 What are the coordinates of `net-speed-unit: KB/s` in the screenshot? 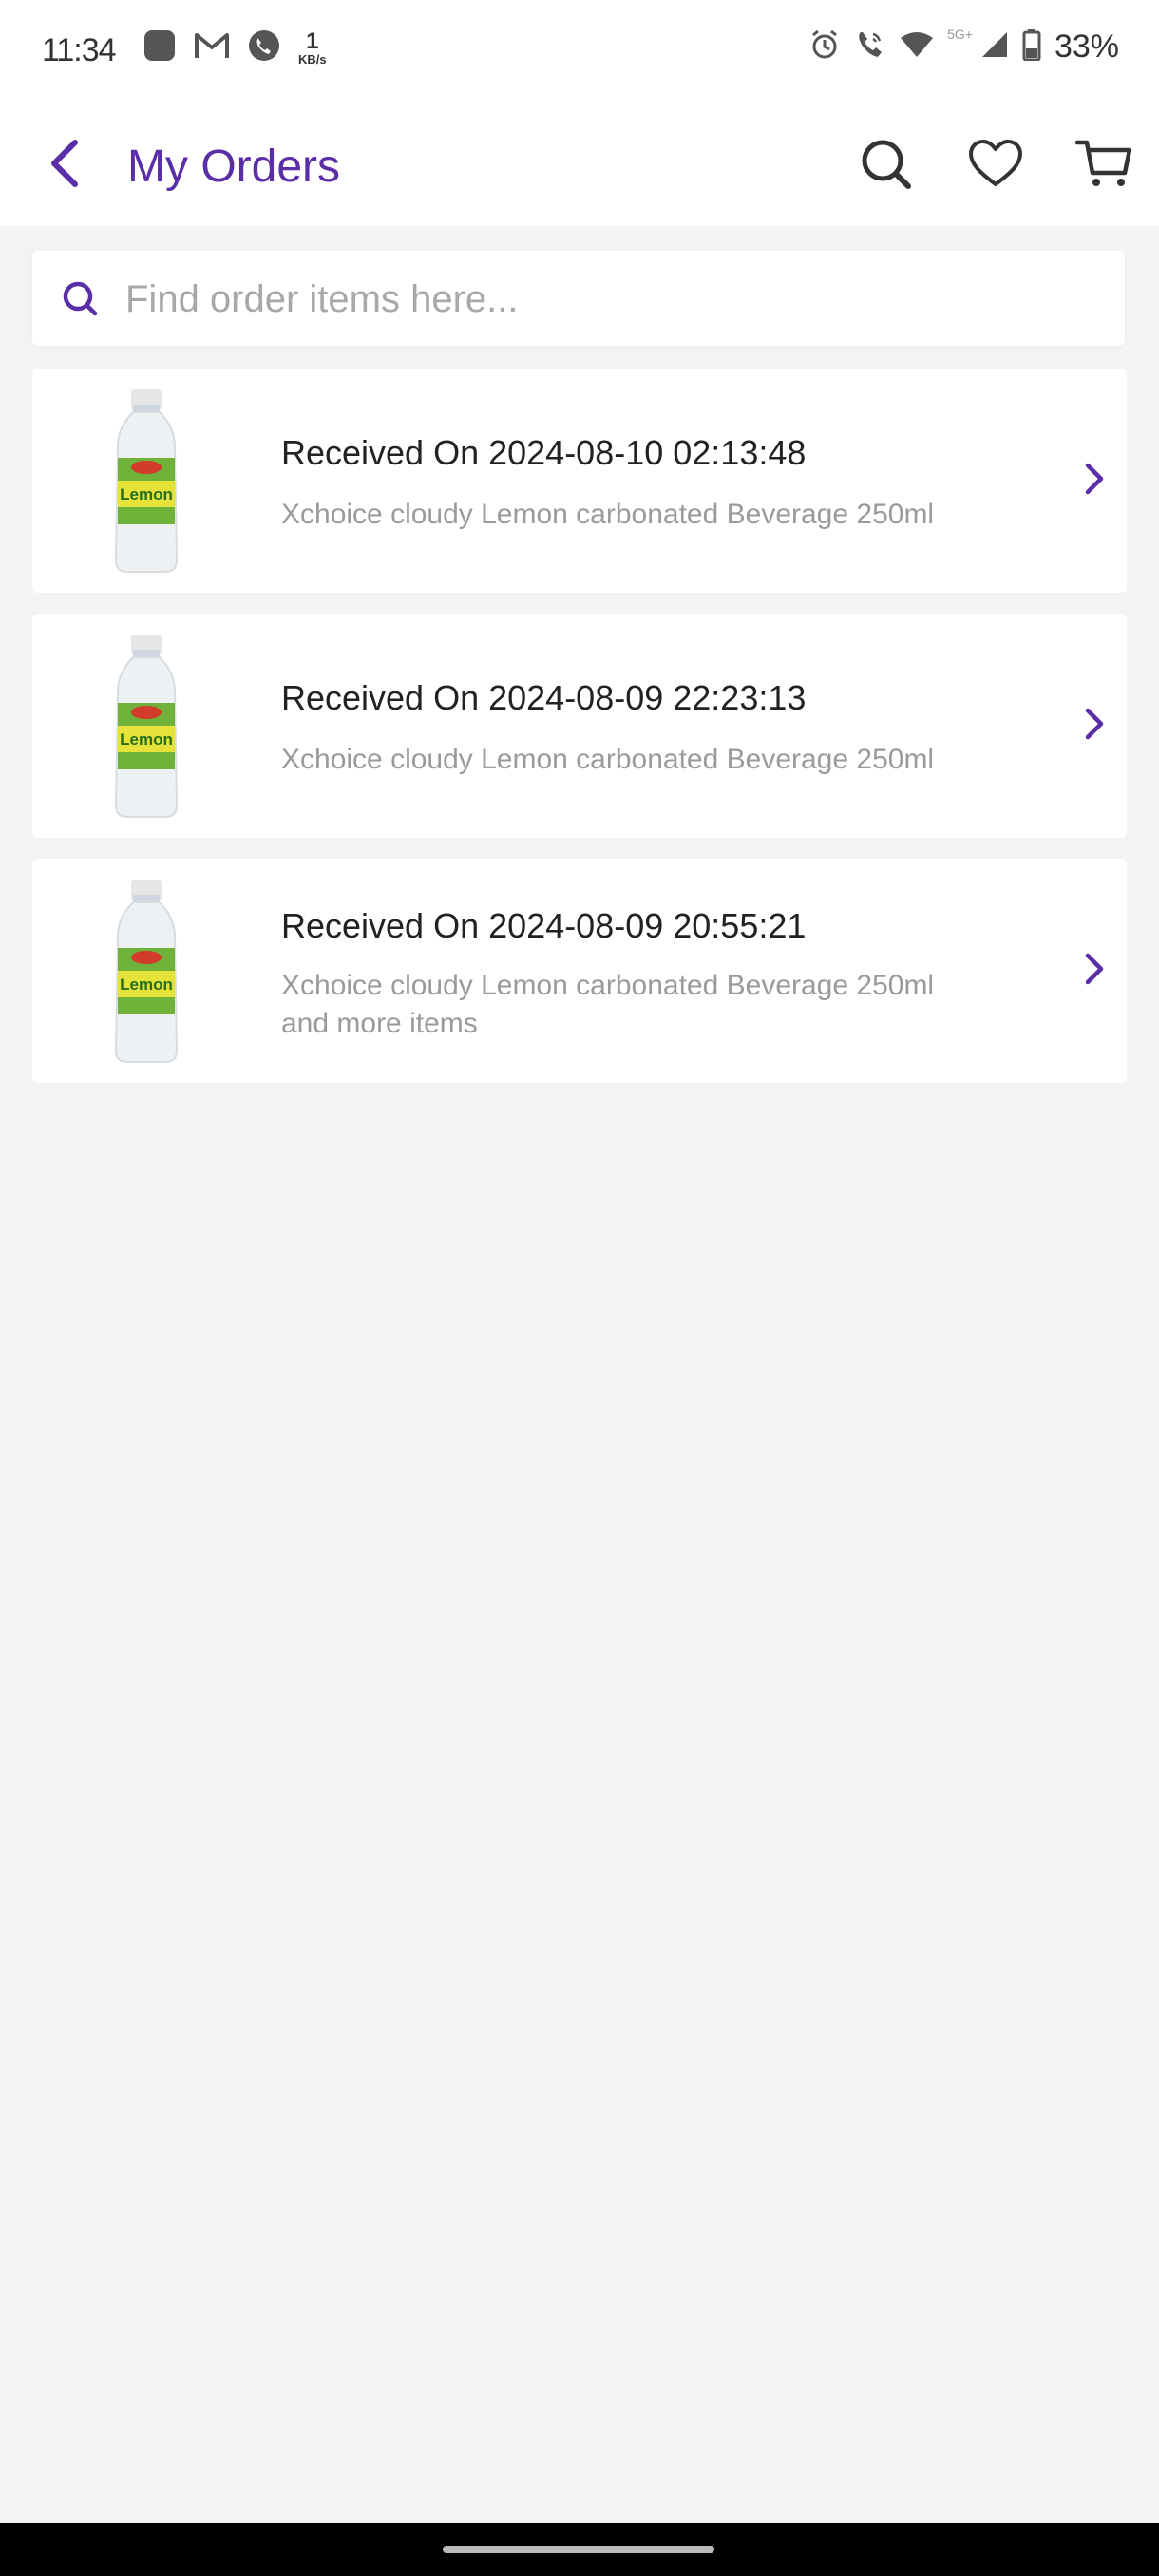 It's located at (312, 59).